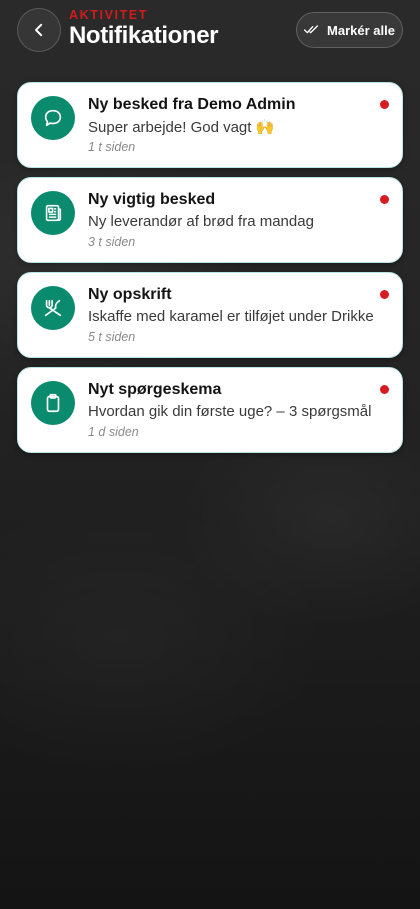  What do you see at coordinates (361, 30) in the screenshot?
I see `mark-all-label: Markér alle` at bounding box center [361, 30].